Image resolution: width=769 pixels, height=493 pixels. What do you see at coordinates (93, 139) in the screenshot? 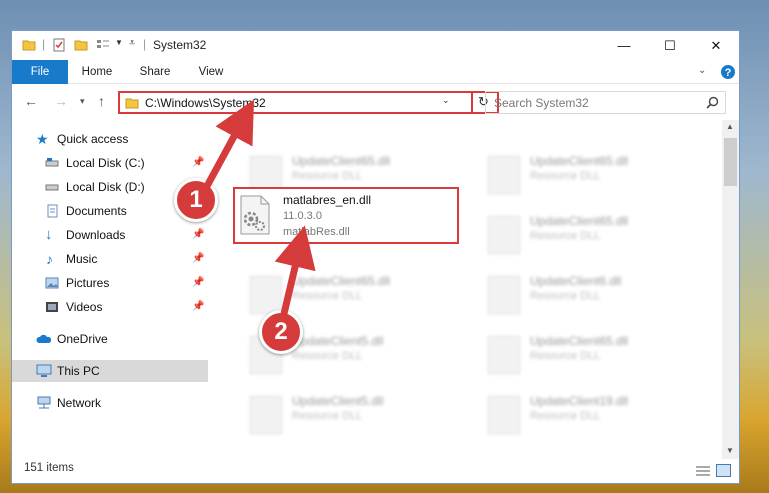
I see `sidebar-item-label: Quick access` at bounding box center [93, 139].